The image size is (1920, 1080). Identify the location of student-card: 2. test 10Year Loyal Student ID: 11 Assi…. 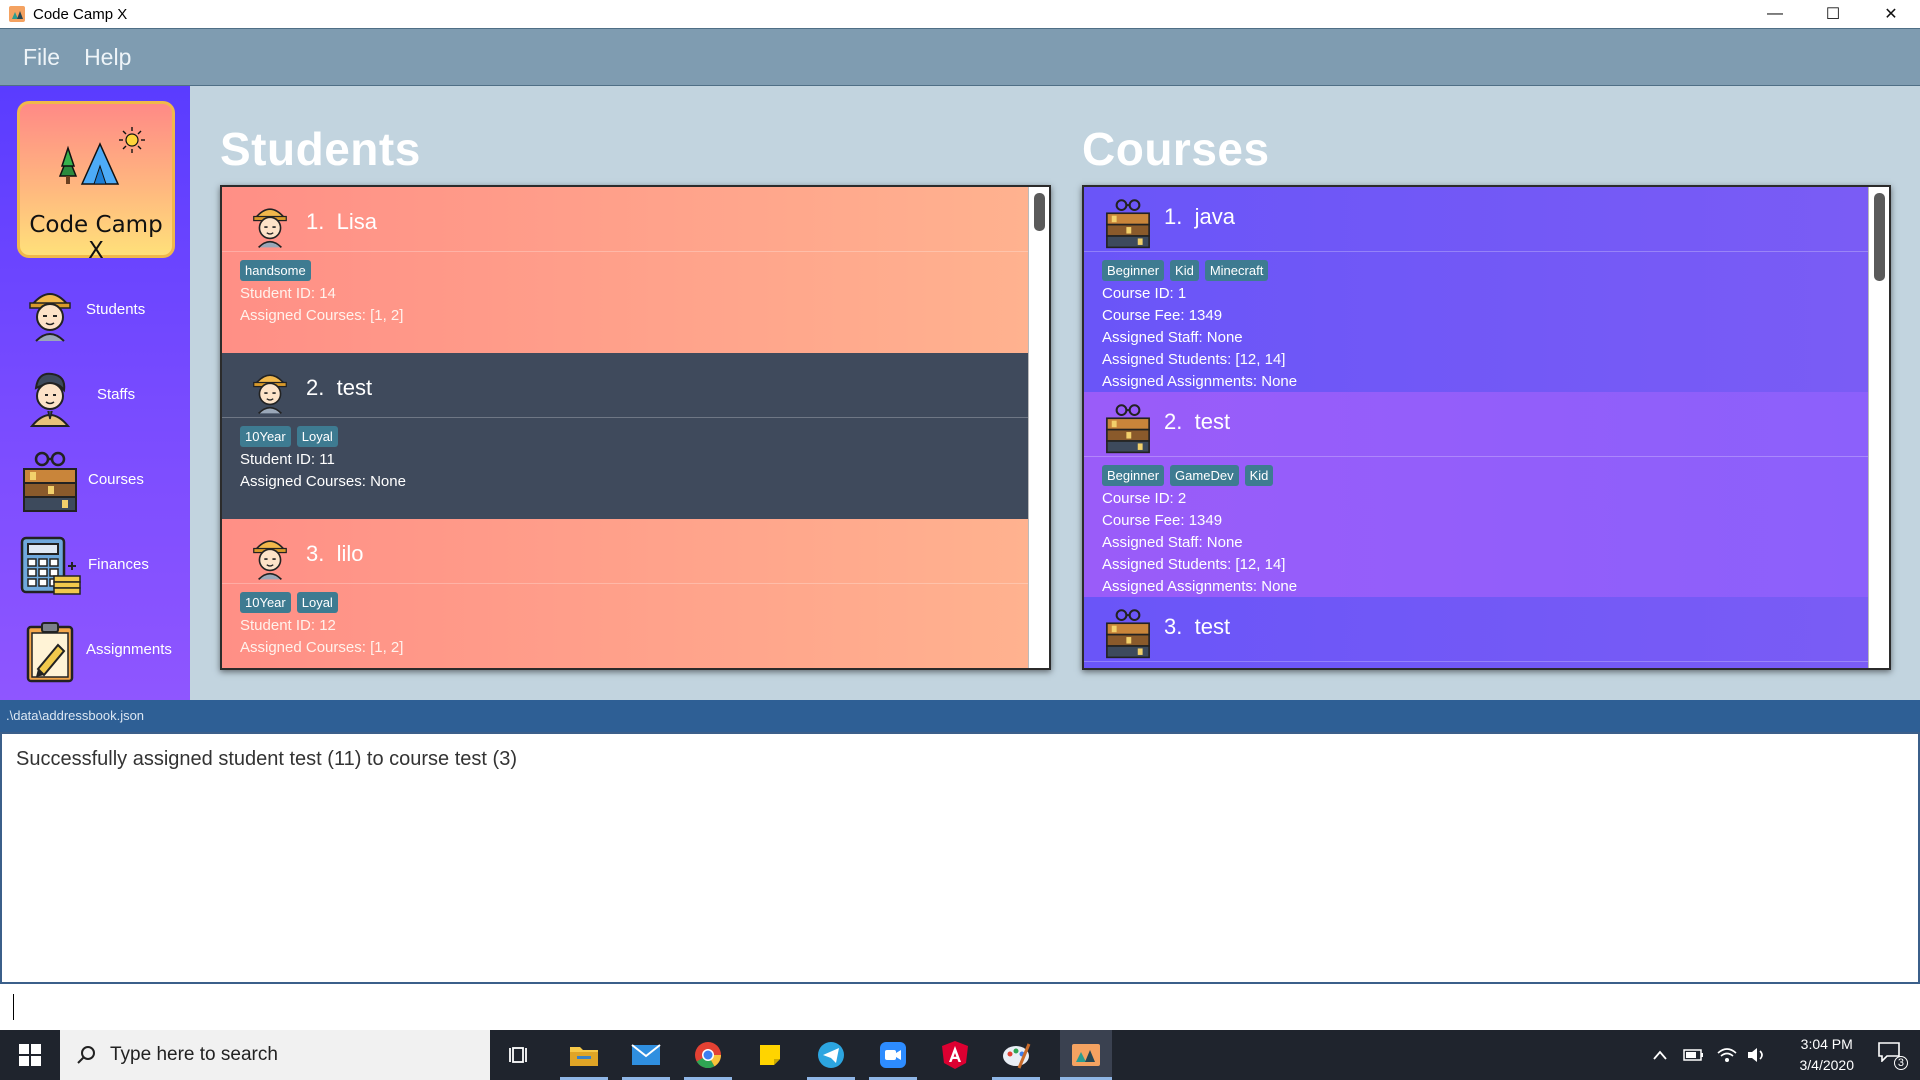
(626, 436).